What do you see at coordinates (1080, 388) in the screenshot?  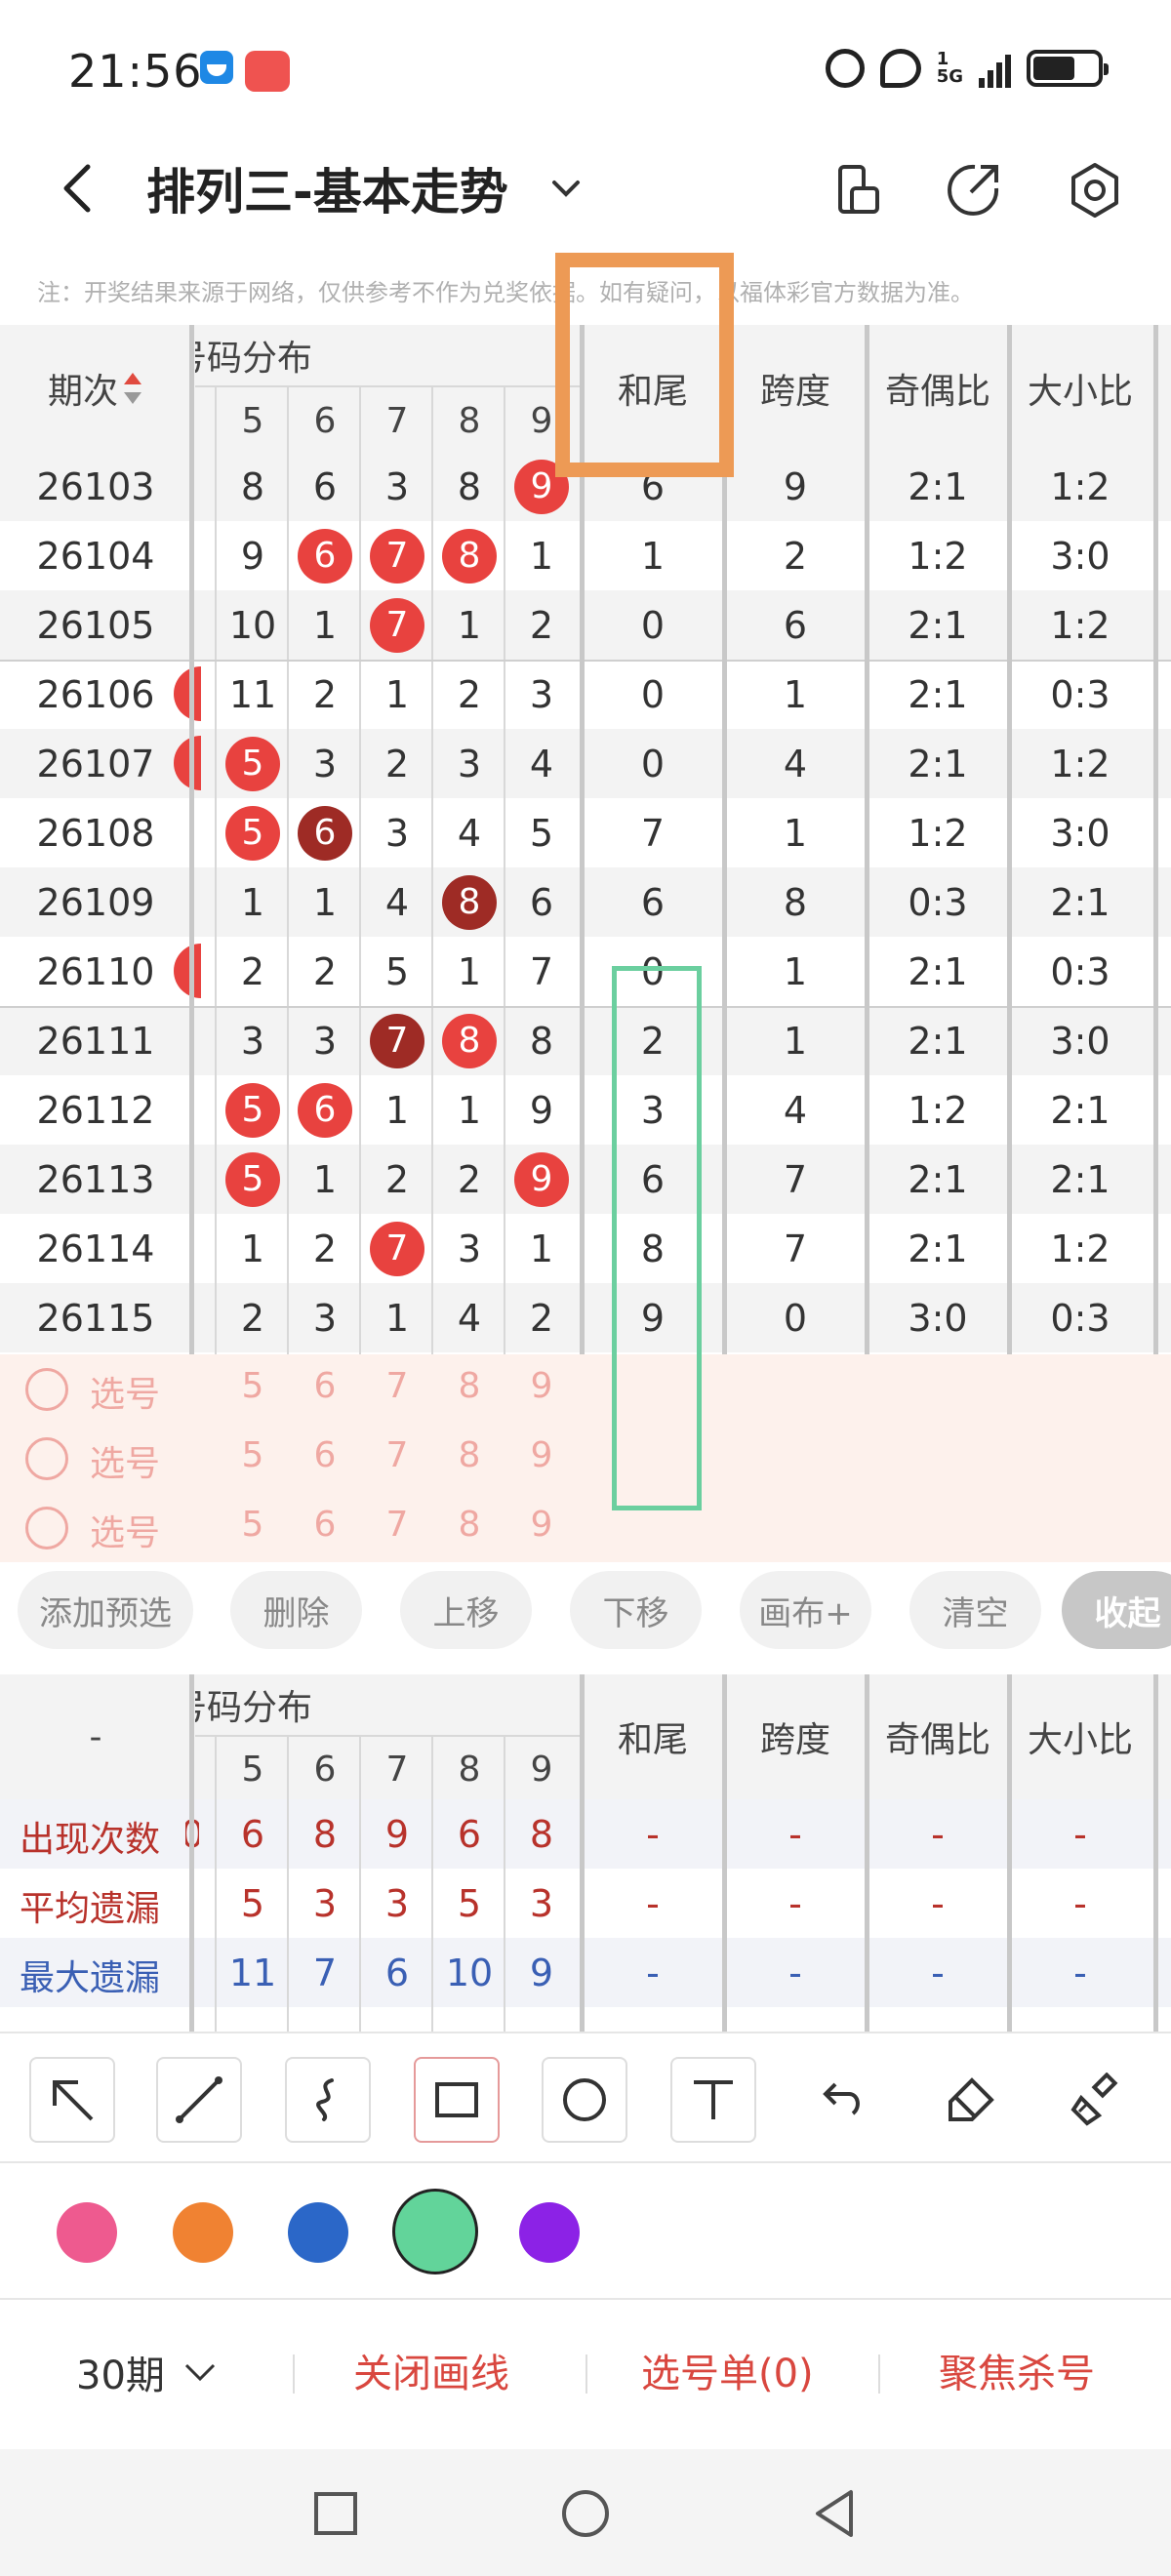 I see `column-header-big-small: 大小比` at bounding box center [1080, 388].